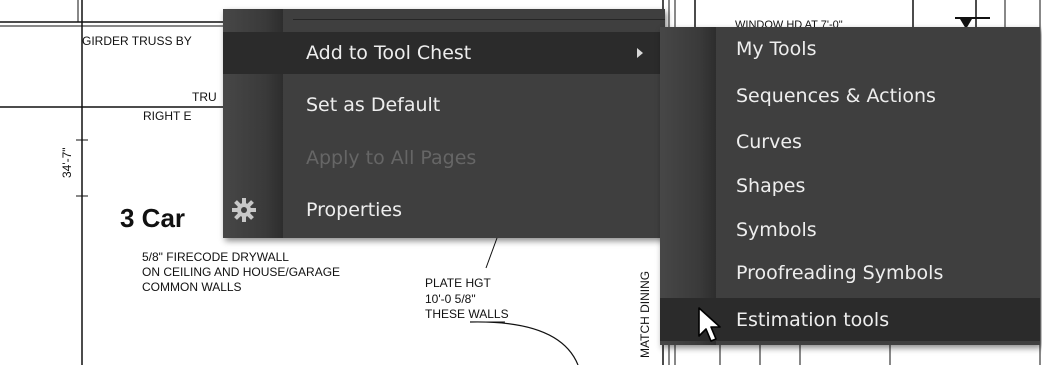 Image resolution: width=1042 pixels, height=365 pixels. I want to click on submenu-item-label: Estimation tools, so click(813, 319).